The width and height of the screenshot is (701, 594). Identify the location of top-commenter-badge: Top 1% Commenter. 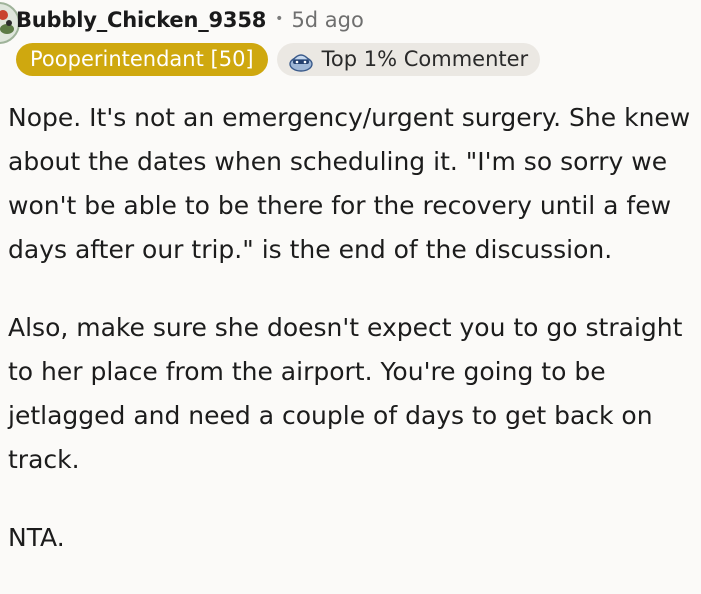
(408, 59).